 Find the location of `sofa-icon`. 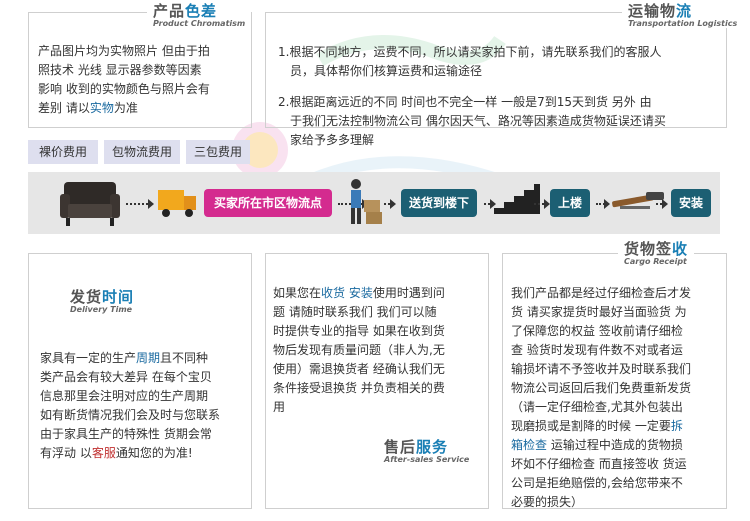

sofa-icon is located at coordinates (90, 204).